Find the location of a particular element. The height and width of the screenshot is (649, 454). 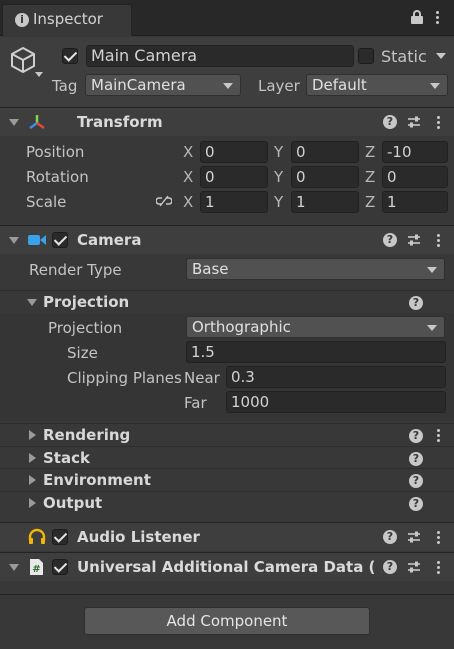

camera-header: Camera ? is located at coordinates (227, 239).